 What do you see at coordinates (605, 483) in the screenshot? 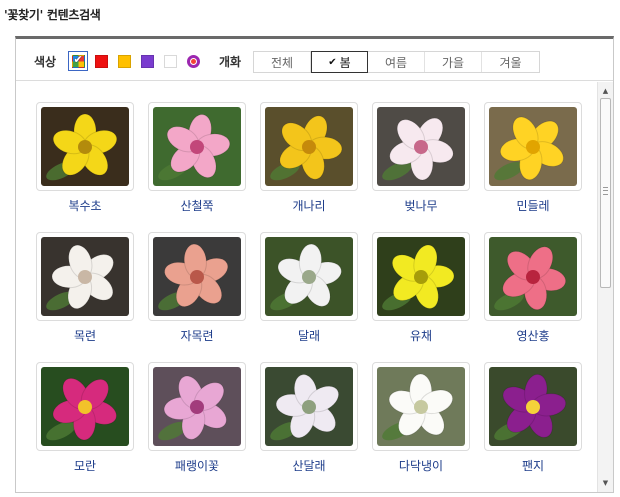
I see `scroll-down-icon: ▼` at bounding box center [605, 483].